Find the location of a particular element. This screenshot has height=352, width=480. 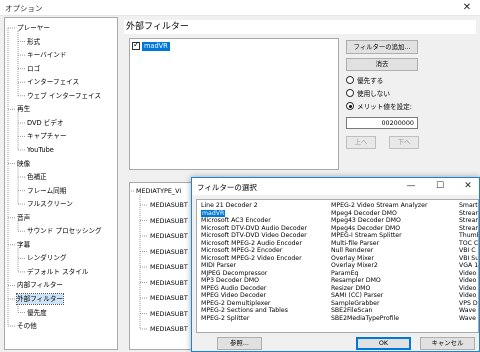

move-down-button: 下へ is located at coordinates (404, 142).